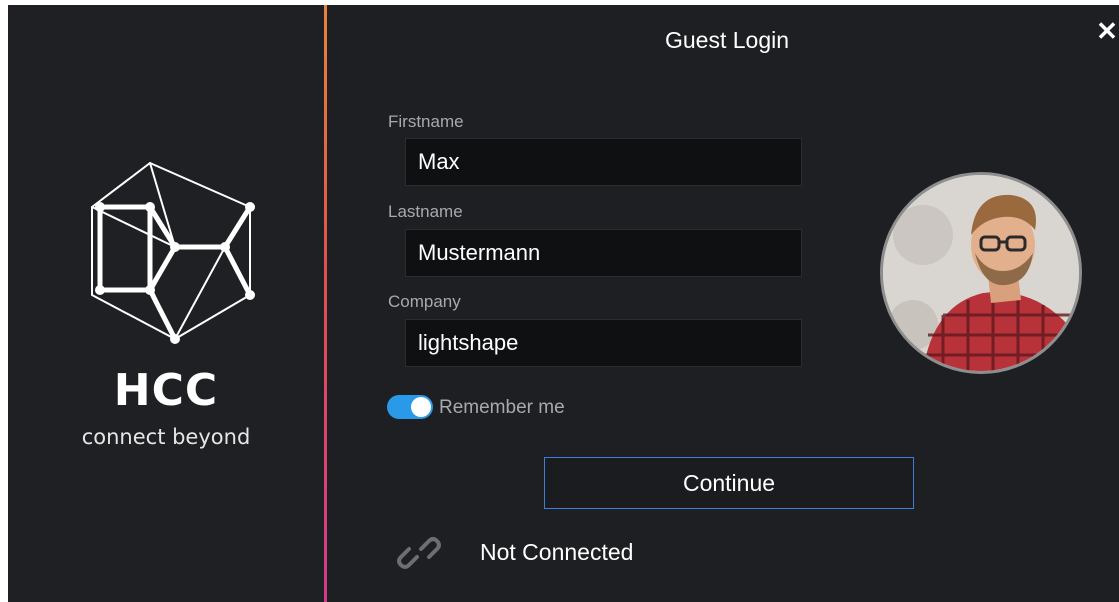 The height and width of the screenshot is (602, 1119). I want to click on dialog-title: Guest Login, so click(727, 40).